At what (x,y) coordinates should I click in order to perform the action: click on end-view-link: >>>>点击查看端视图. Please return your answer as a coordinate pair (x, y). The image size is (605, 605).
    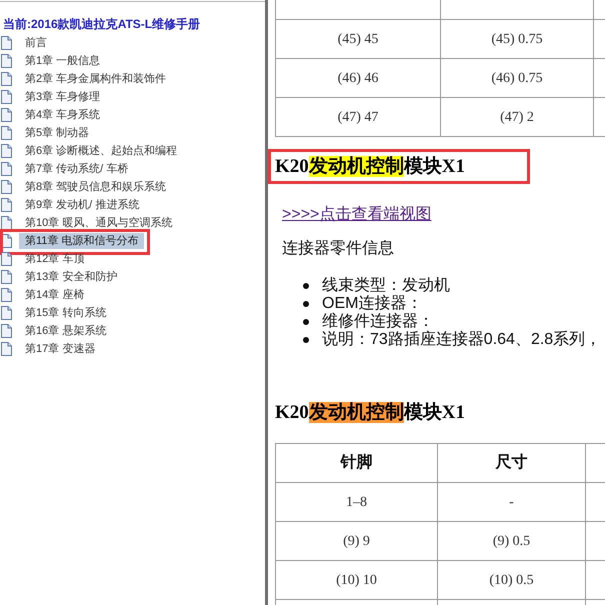
    Looking at the image, I should click on (357, 214).